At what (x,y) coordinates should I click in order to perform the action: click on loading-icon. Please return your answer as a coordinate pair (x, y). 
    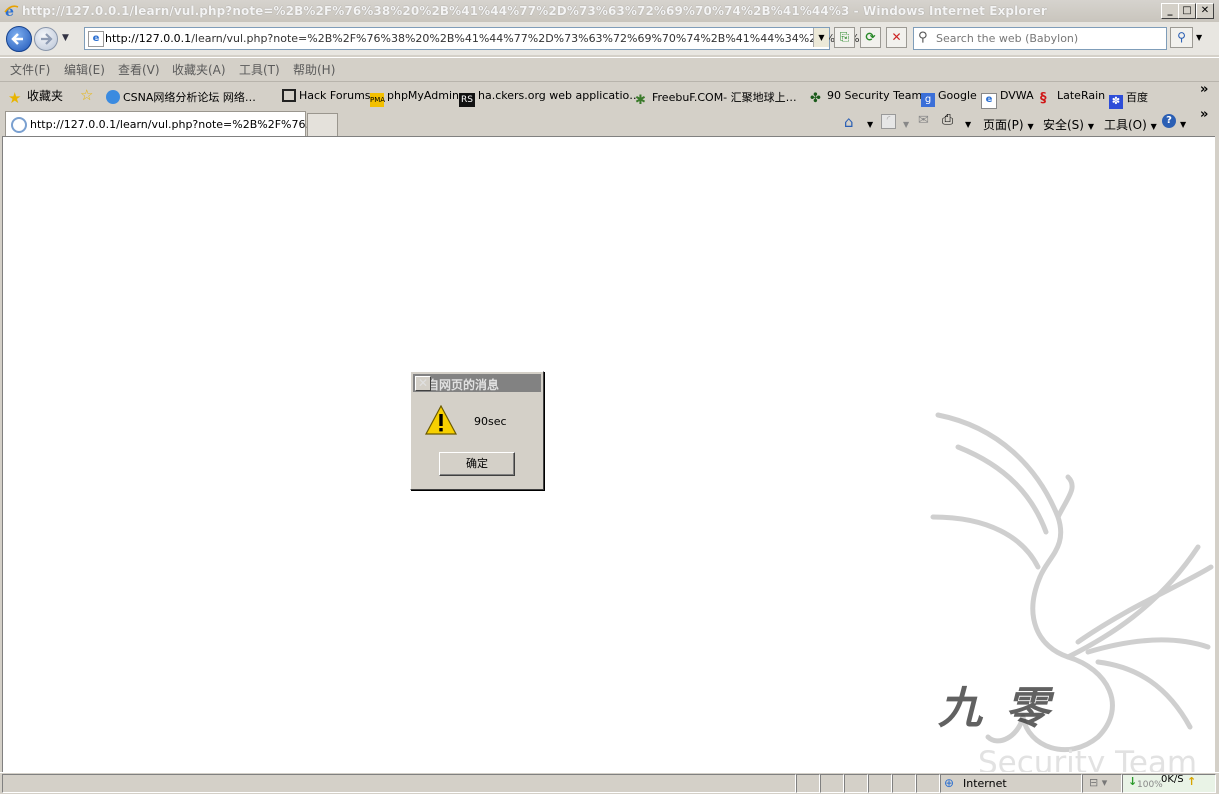
    Looking at the image, I should click on (19, 125).